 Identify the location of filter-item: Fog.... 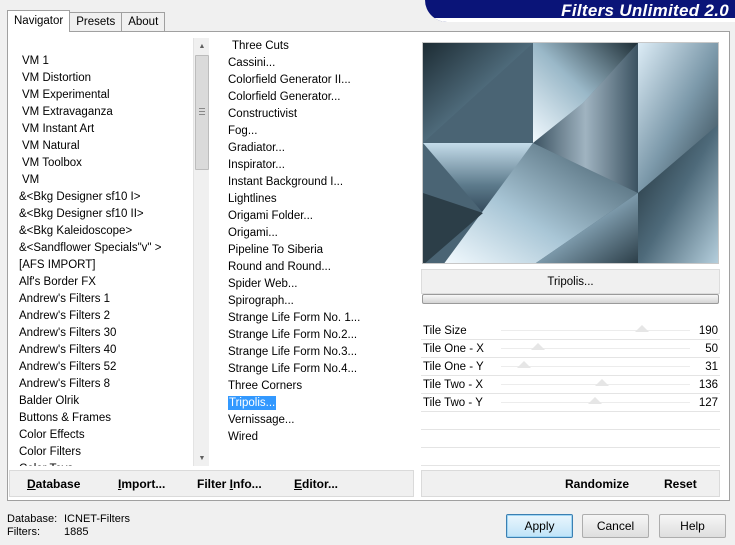
(318, 131).